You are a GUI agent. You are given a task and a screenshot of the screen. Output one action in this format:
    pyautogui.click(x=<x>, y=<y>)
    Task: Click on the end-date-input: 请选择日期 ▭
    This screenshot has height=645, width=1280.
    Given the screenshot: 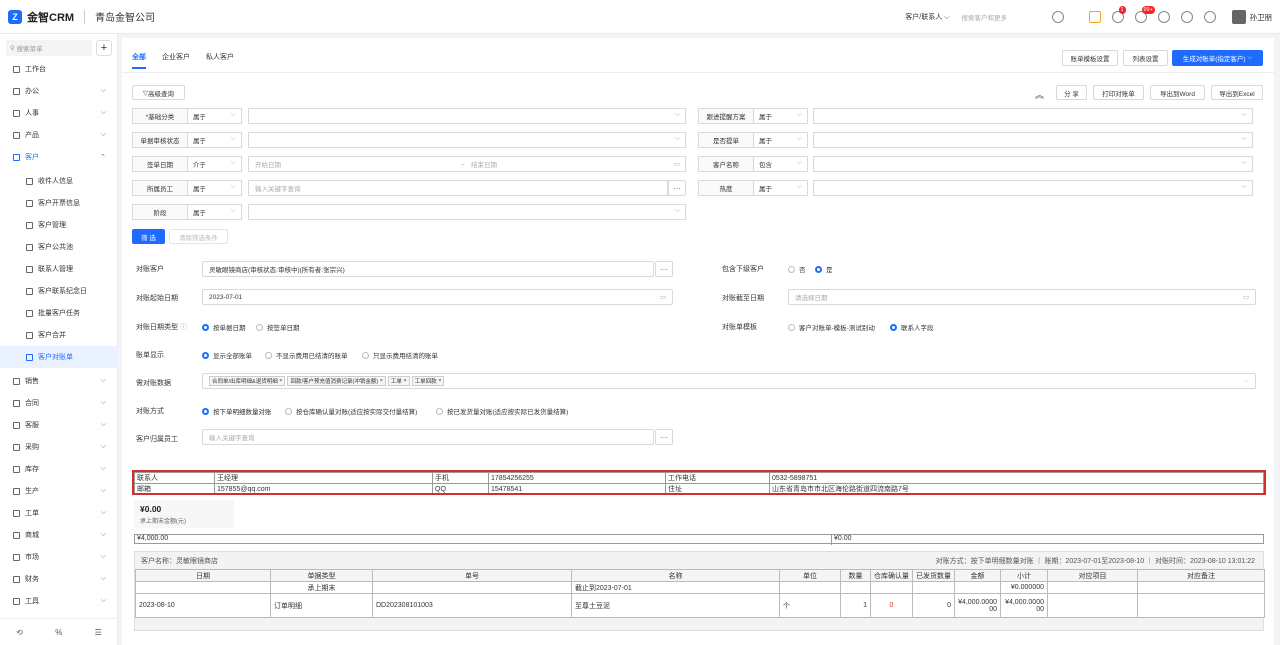 What is the action you would take?
    pyautogui.click(x=1022, y=297)
    